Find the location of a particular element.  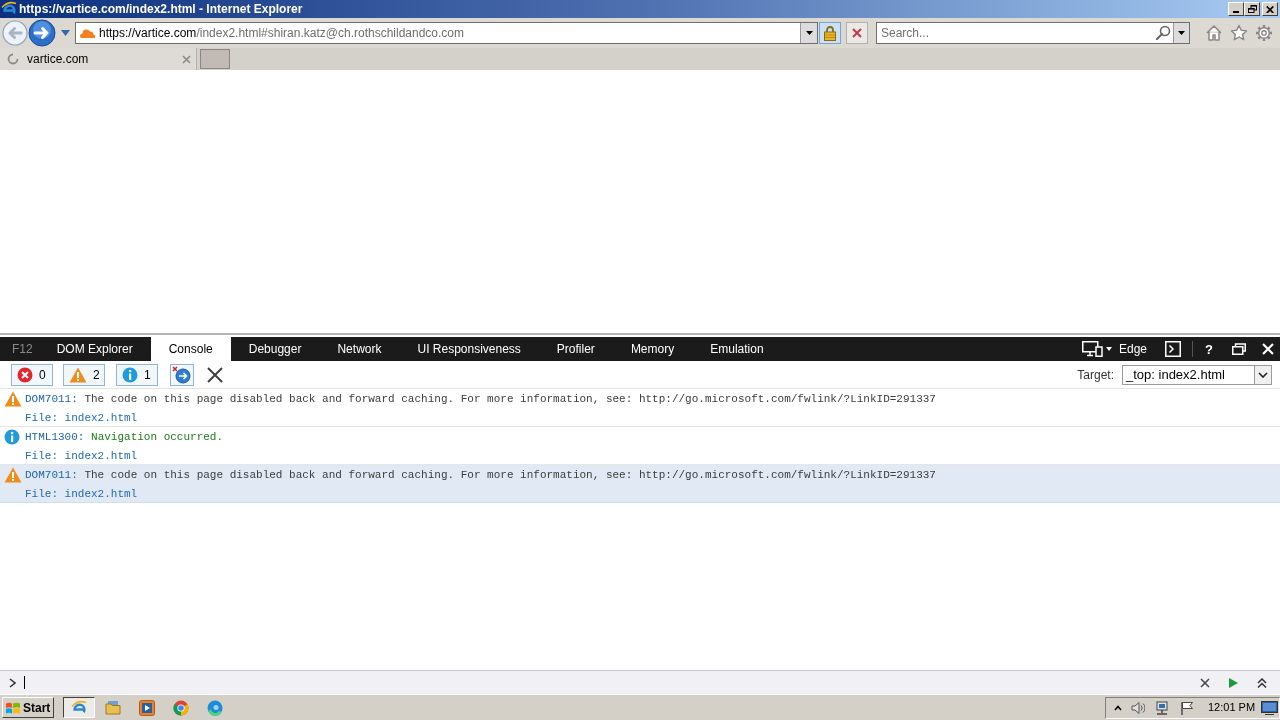

x-icon is located at coordinates (857, 33).